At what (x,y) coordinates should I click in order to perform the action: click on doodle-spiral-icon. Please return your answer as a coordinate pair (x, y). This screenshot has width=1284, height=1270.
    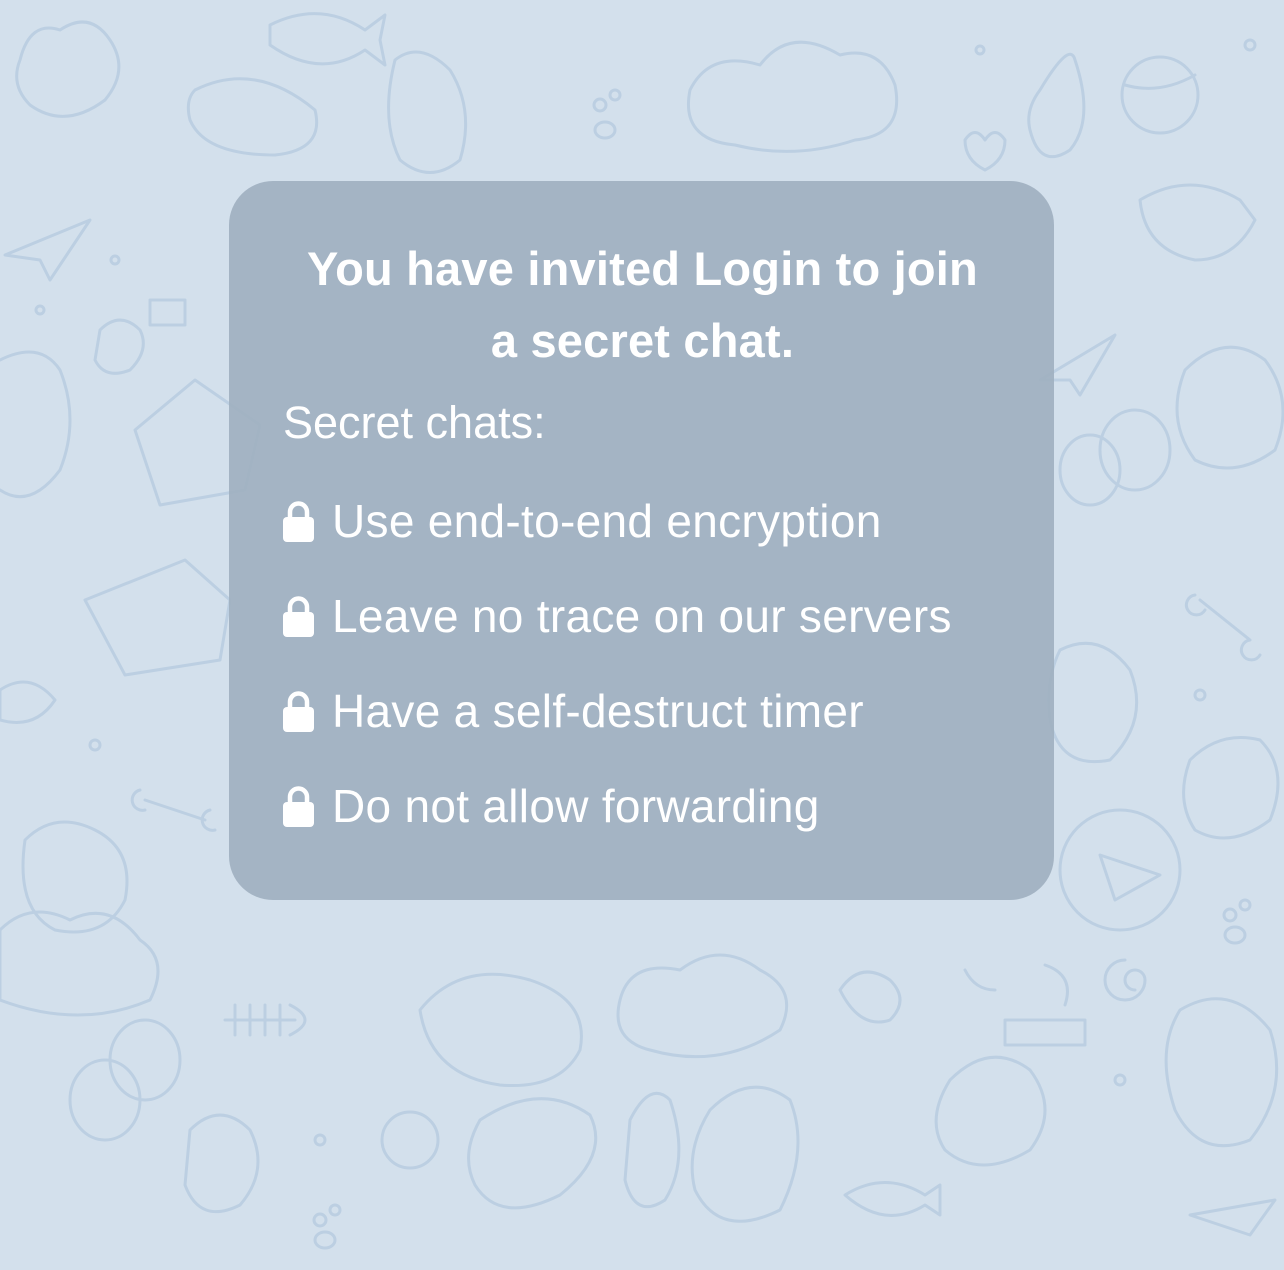
    Looking at the image, I should click on (1125, 980).